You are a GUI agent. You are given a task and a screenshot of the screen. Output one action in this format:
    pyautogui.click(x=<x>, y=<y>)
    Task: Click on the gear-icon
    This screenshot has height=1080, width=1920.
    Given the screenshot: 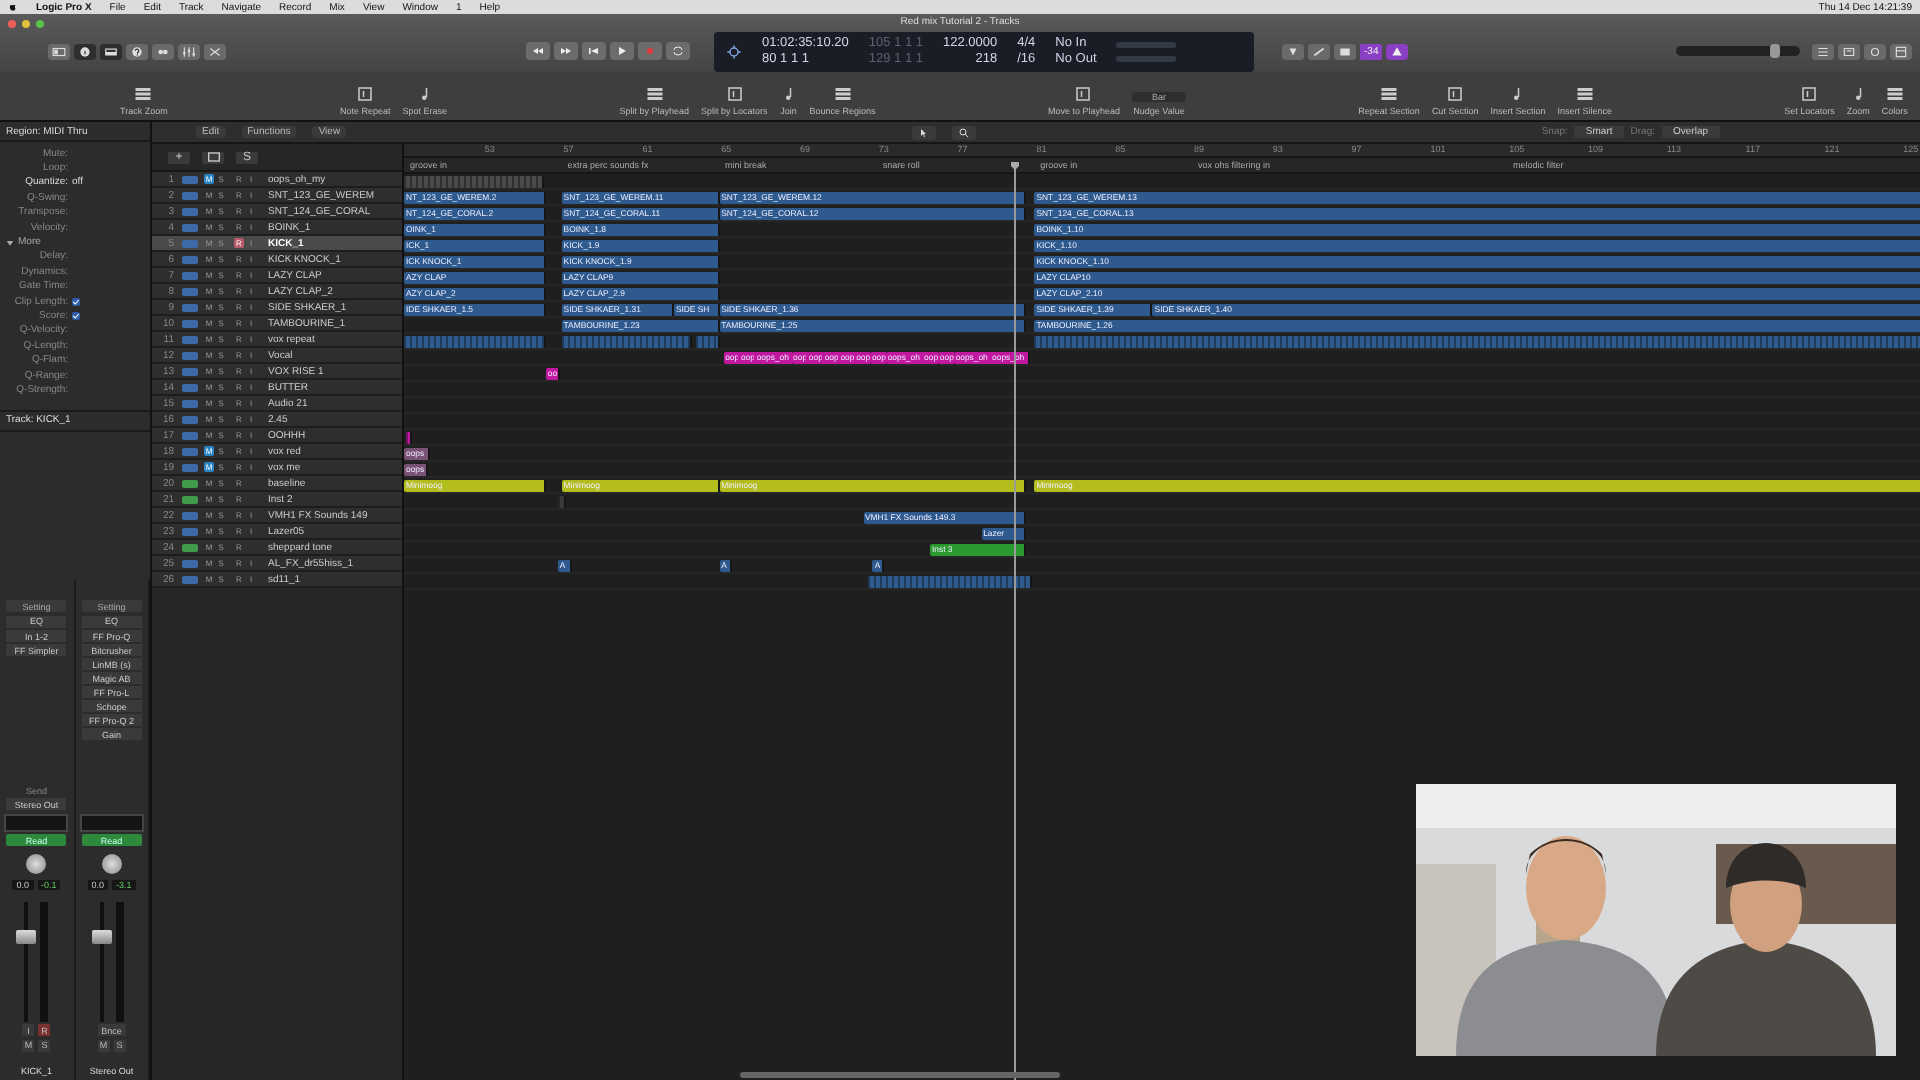 What is the action you would take?
    pyautogui.click(x=734, y=51)
    